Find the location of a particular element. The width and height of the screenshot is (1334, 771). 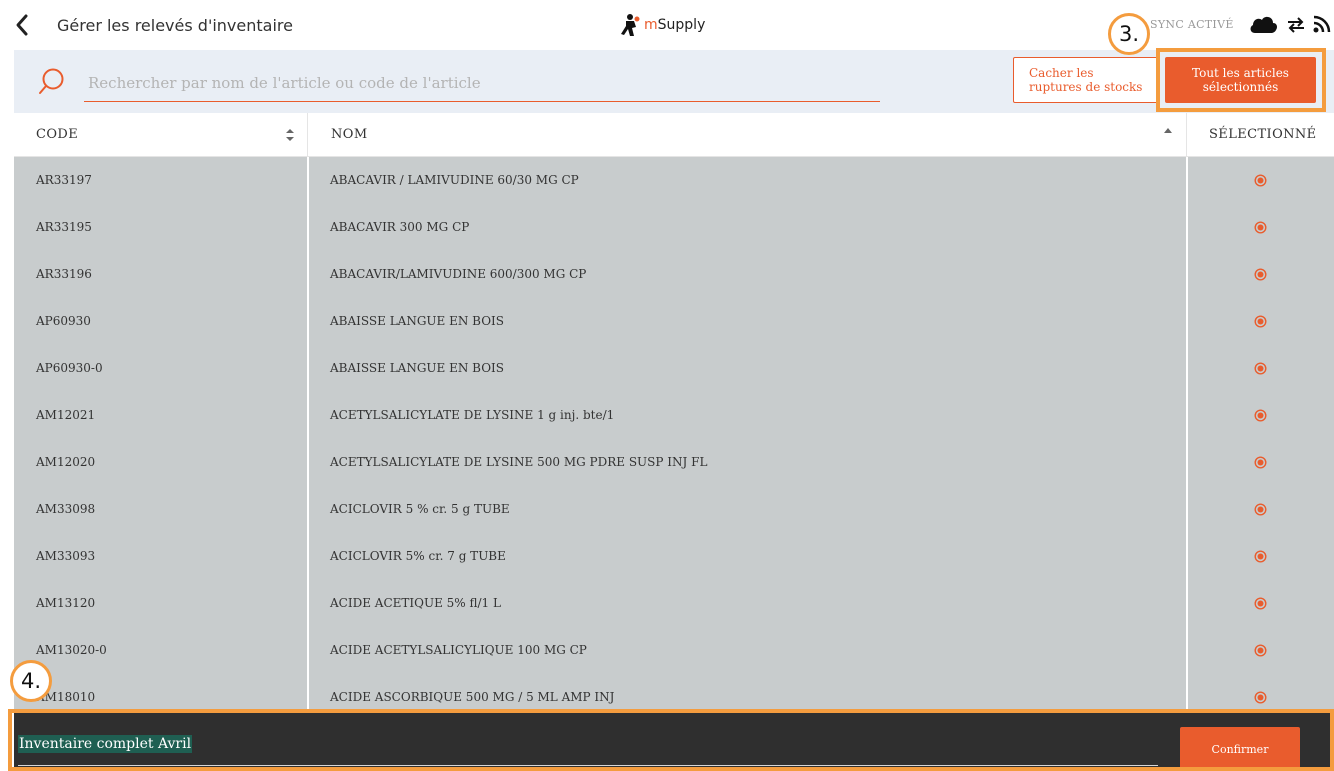

item-name: ACIDE ACETYLSALICYLIQUE 100 MG CP is located at coordinates (458, 650).